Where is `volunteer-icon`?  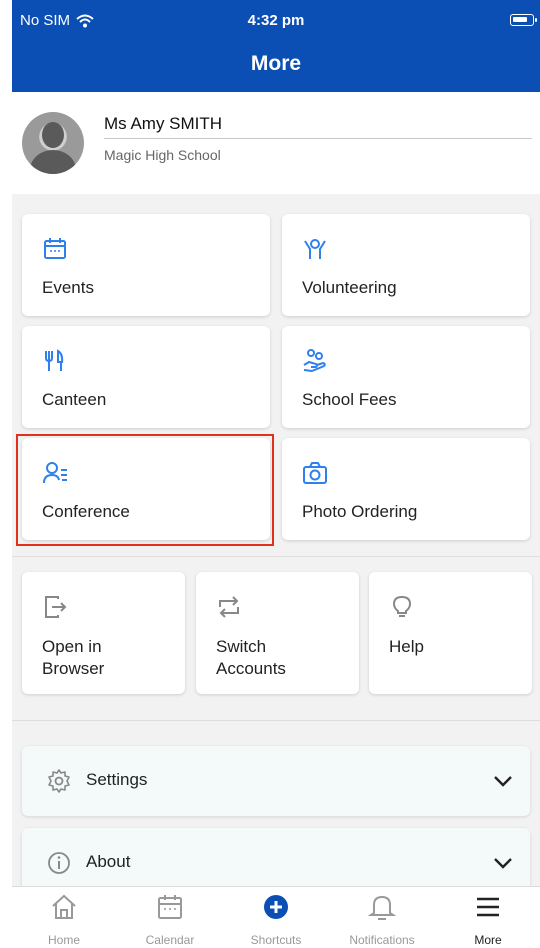 volunteer-icon is located at coordinates (315, 249).